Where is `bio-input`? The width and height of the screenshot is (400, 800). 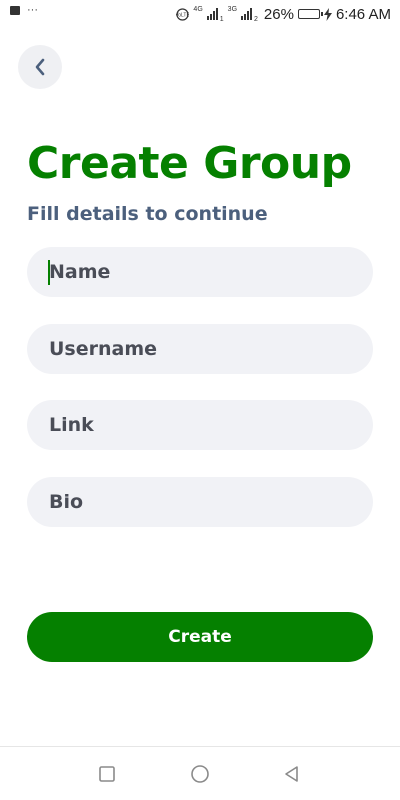 bio-input is located at coordinates (200, 502).